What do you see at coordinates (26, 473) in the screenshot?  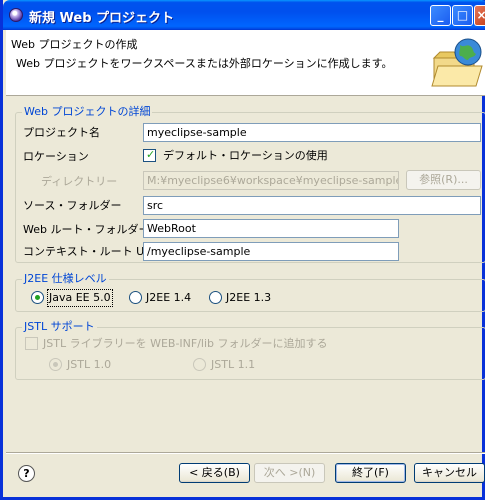 I see `help-icon: ?` at bounding box center [26, 473].